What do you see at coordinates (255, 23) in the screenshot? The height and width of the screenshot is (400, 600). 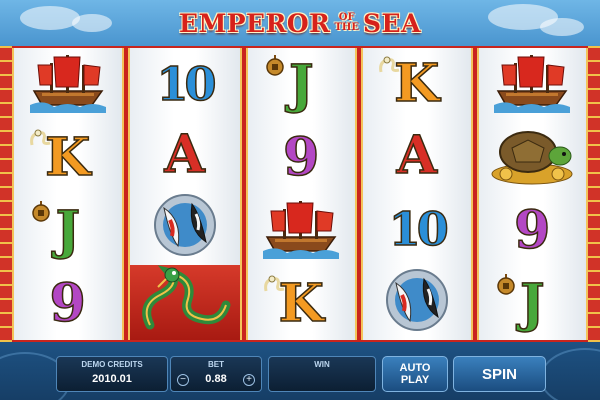 I see `title-emperor: EMPEROR` at bounding box center [255, 23].